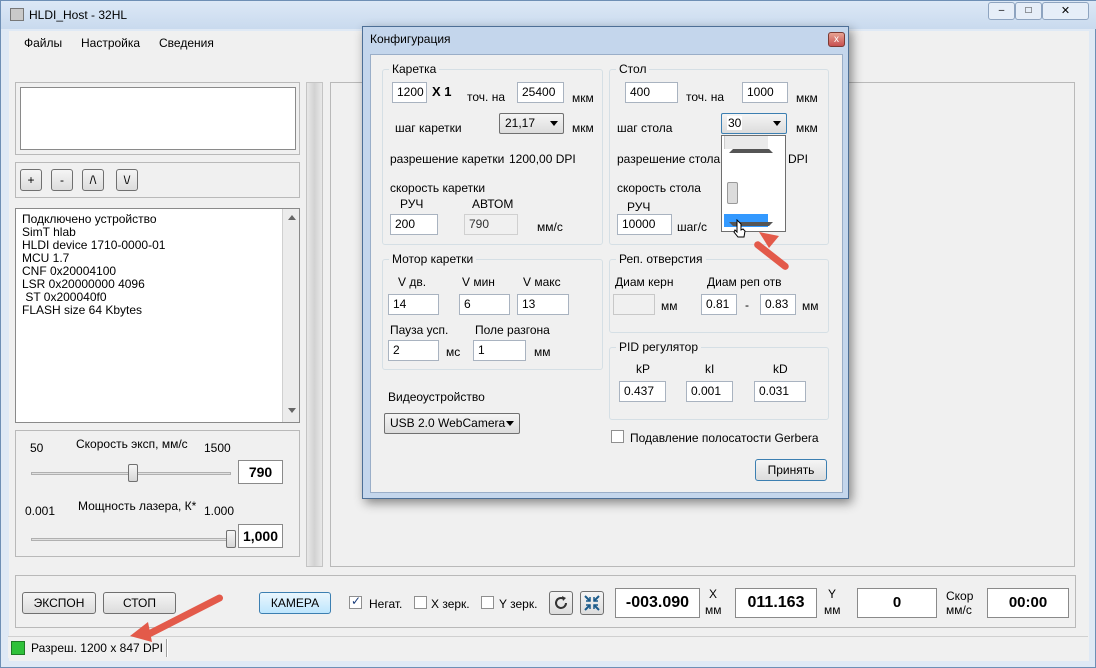 This screenshot has width=1096, height=668. What do you see at coordinates (448, 423) in the screenshot?
I see `video-device-value: USB 2.0 WebCamera` at bounding box center [448, 423].